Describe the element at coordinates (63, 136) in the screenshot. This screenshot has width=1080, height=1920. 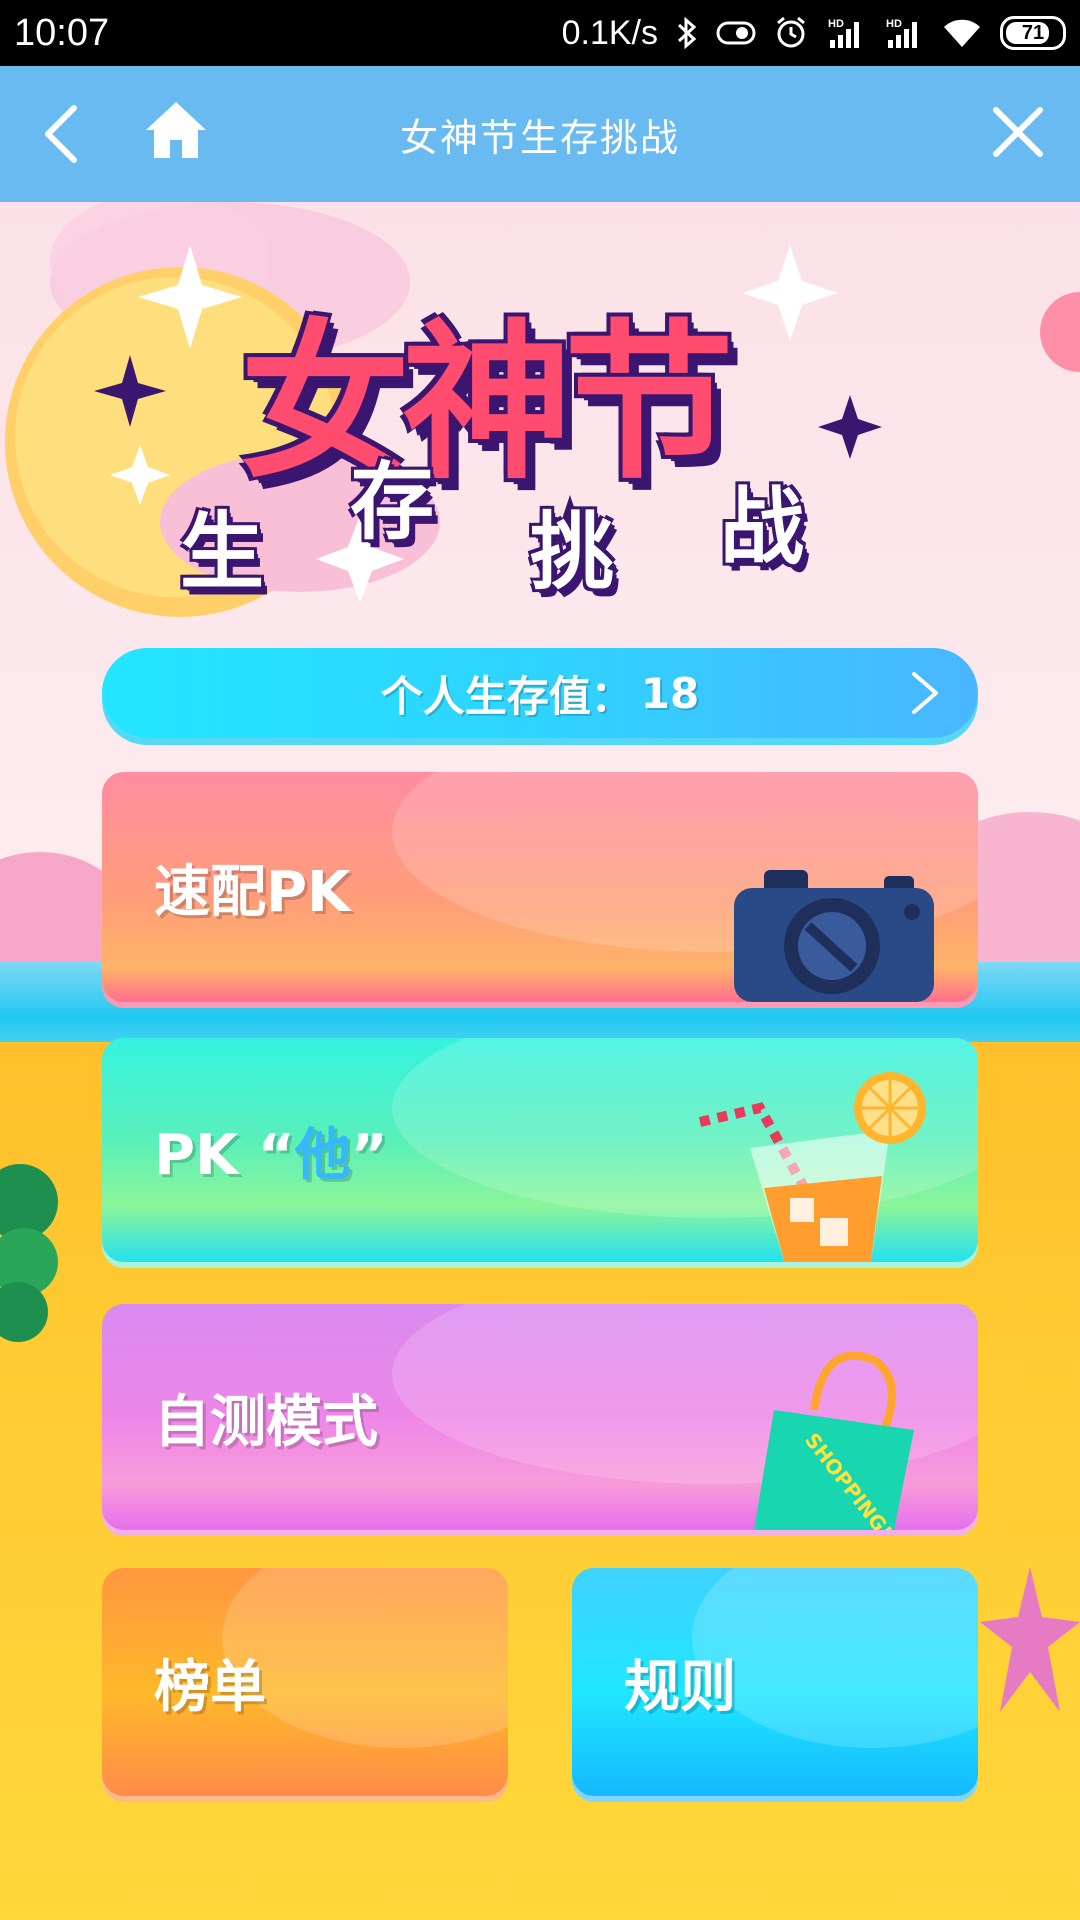
I see `back-icon` at that location.